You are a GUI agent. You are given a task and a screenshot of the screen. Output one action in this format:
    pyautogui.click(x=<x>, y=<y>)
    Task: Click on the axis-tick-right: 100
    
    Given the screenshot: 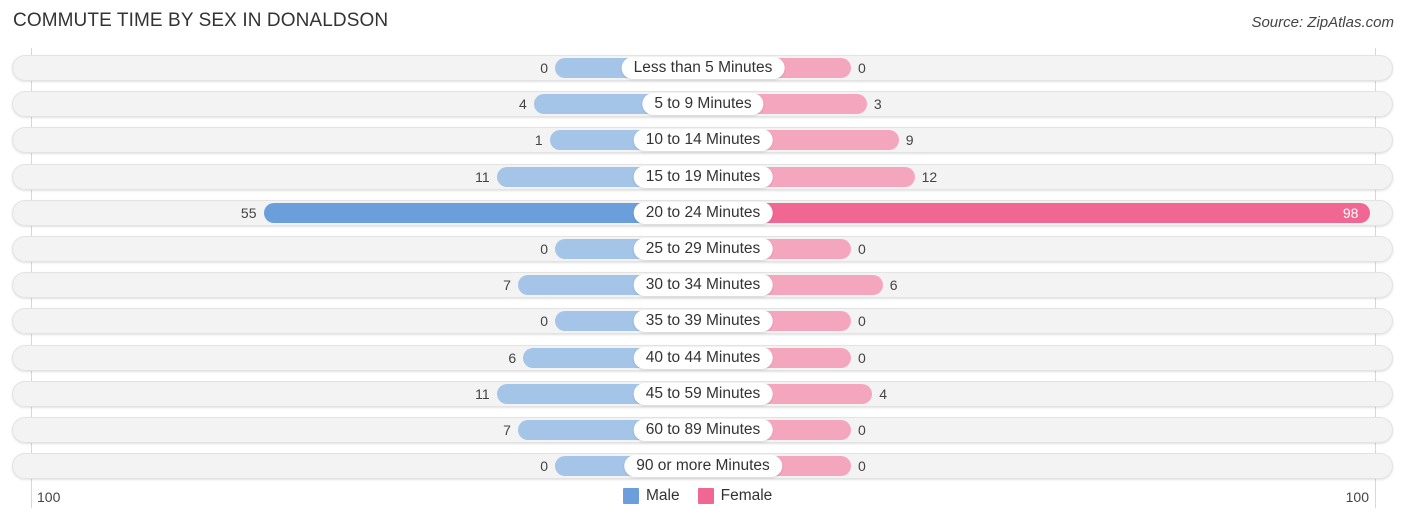 What is the action you would take?
    pyautogui.click(x=1357, y=497)
    